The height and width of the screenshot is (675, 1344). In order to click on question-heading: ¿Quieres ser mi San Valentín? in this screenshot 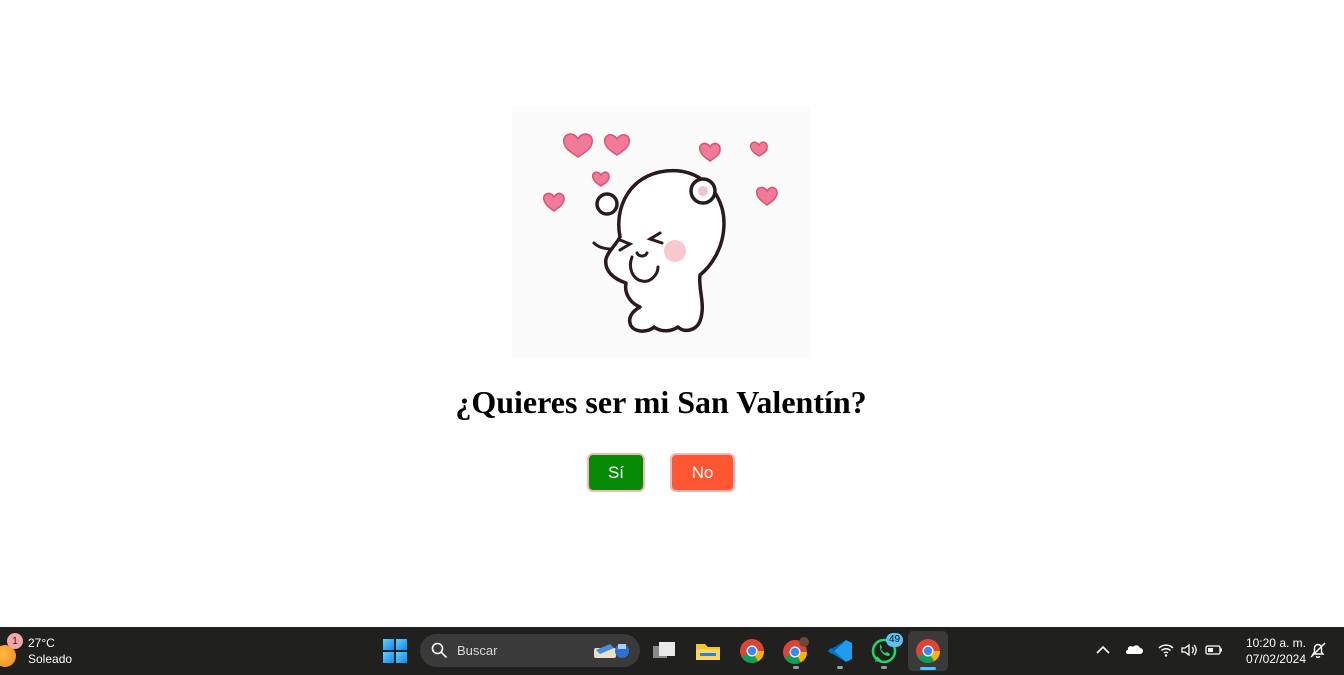, I will do `click(661, 402)`.